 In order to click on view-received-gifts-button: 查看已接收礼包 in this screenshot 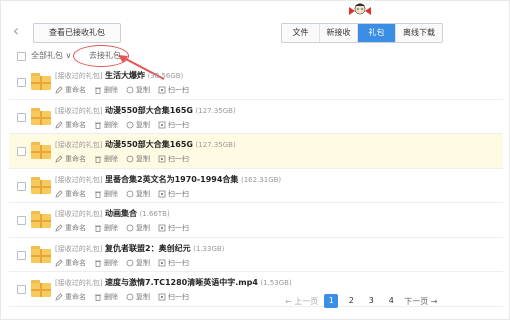, I will do `click(77, 33)`.